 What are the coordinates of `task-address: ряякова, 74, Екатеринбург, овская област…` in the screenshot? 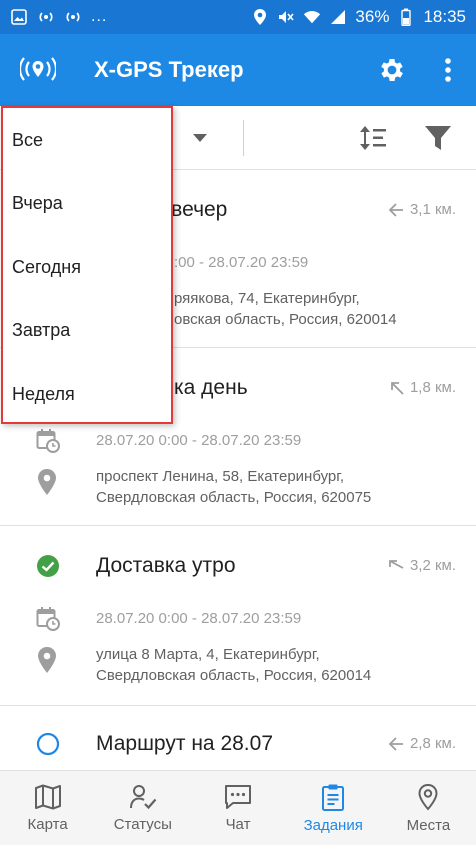 It's located at (285, 309).